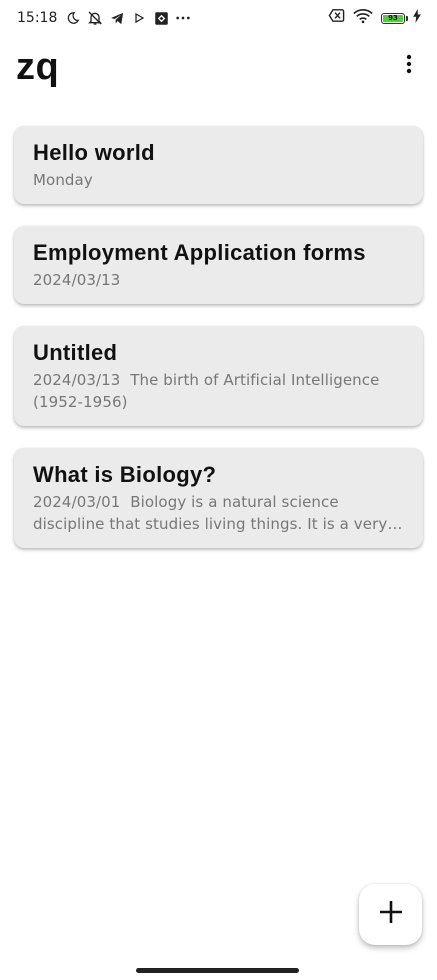  I want to click on play-icon, so click(139, 18).